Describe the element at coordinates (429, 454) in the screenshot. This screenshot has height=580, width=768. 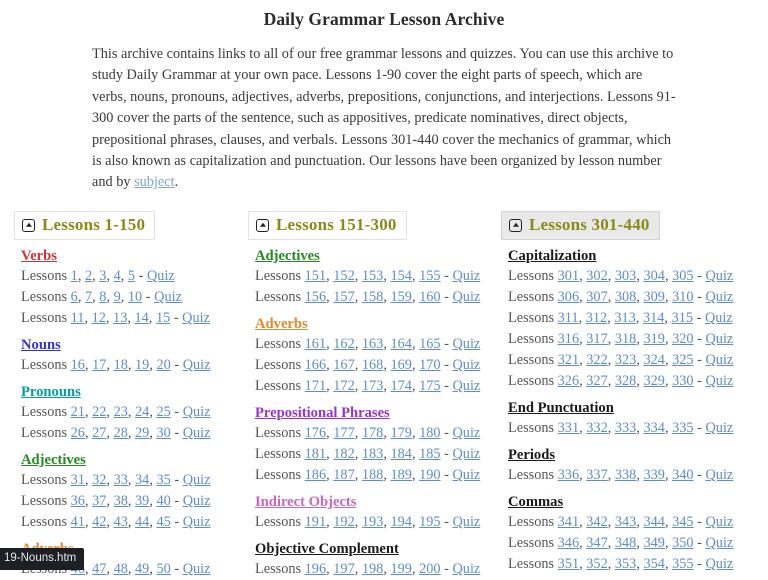
I see `lesson-link-185: 185` at that location.